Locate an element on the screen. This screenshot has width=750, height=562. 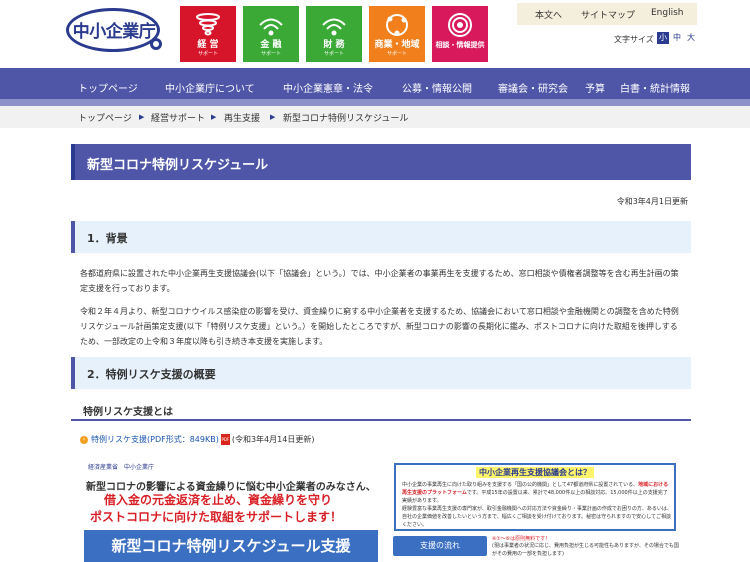
section-heading-text: 2．特例リスケ支援の概要 is located at coordinates (151, 374).